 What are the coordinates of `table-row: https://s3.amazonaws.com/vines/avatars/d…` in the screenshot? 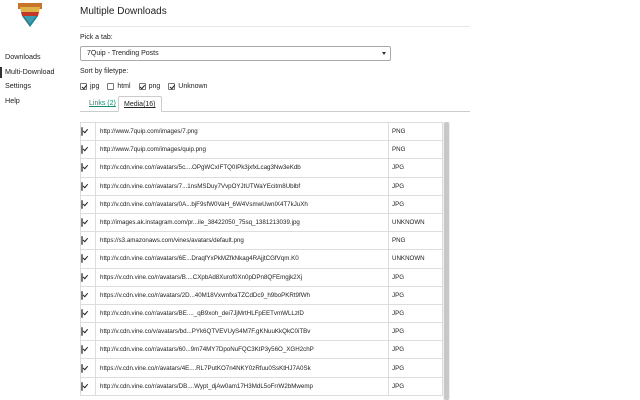 It's located at (261, 241).